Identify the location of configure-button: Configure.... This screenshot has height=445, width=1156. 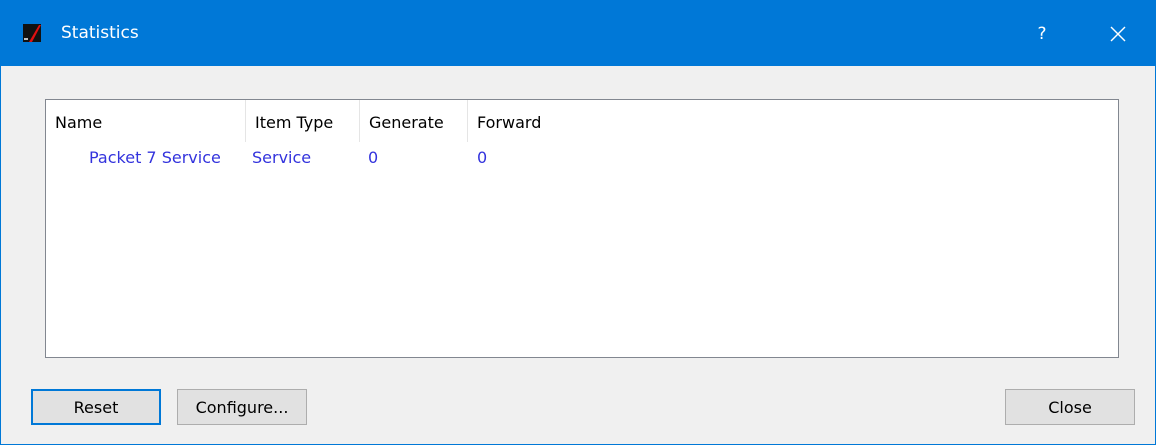
(242, 407).